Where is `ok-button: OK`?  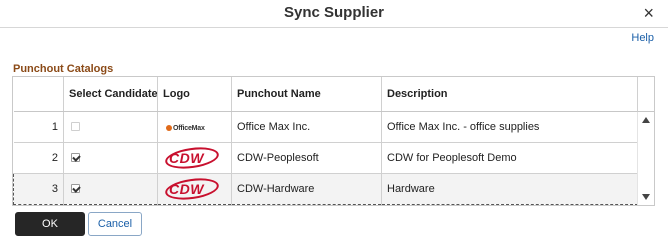 ok-button: OK is located at coordinates (50, 224).